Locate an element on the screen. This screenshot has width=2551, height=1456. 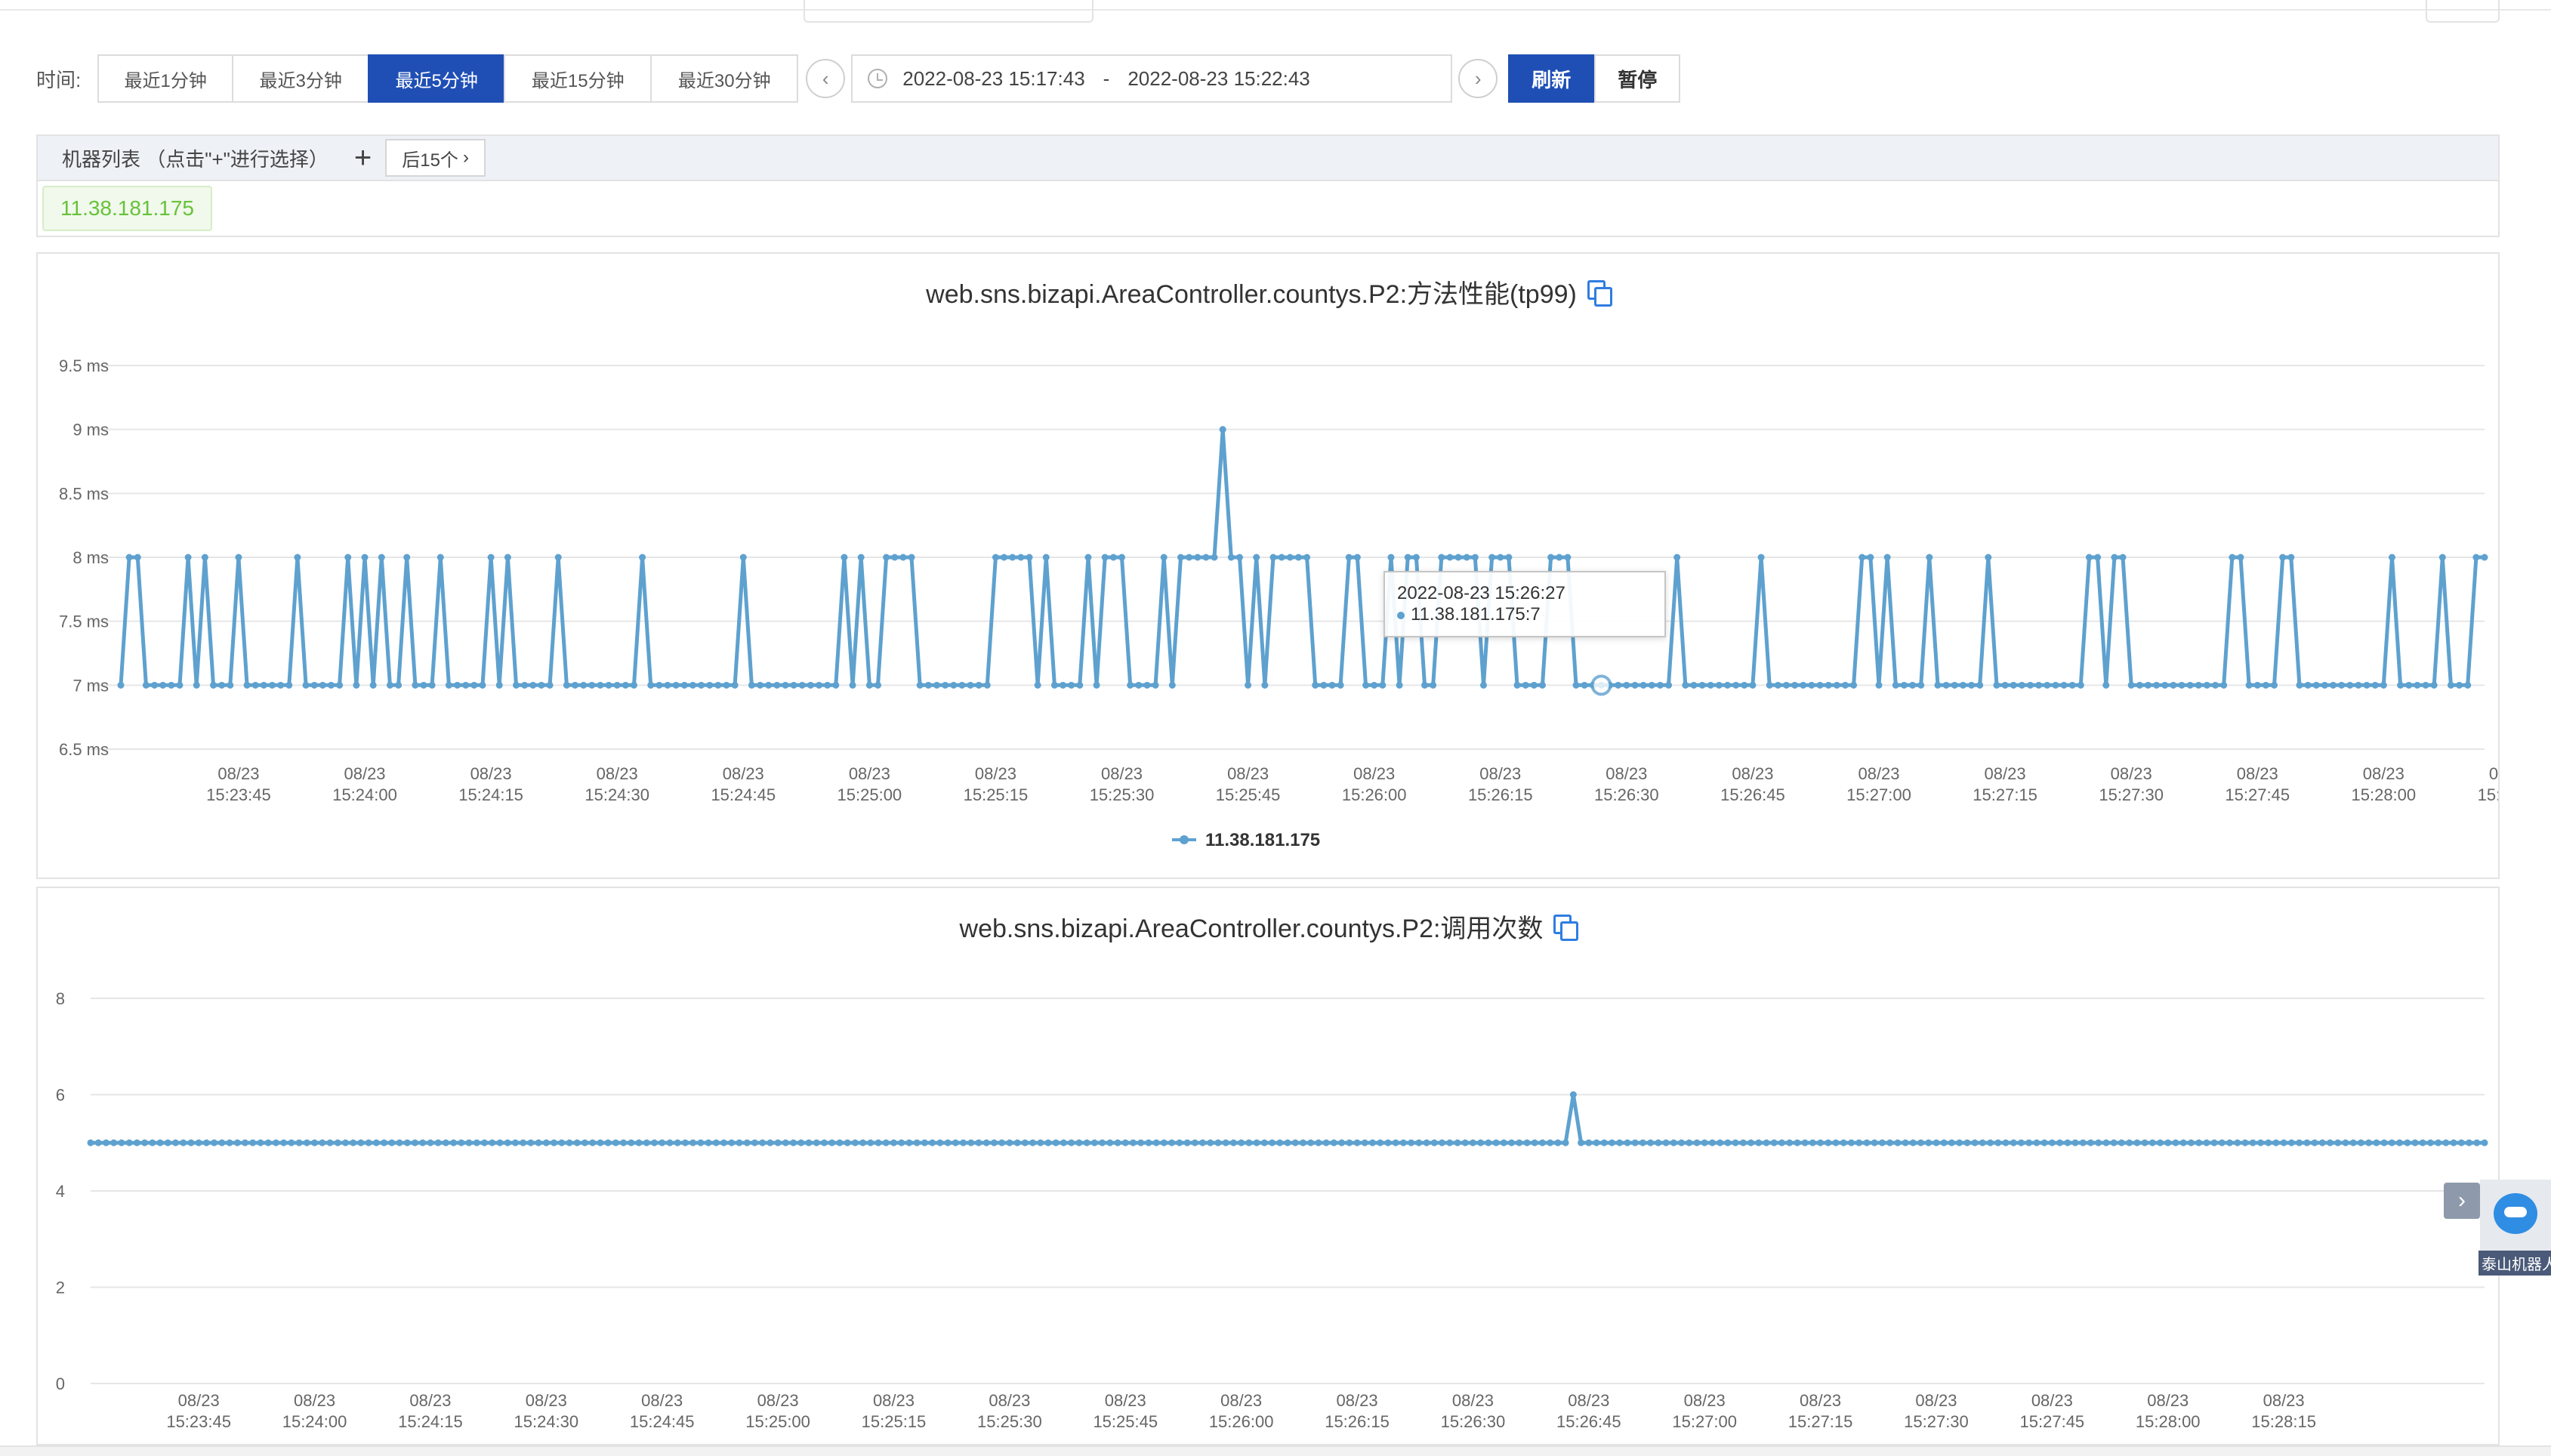
assistant-robot-widget: › 泰山机器人 is located at coordinates (2498, 1228).